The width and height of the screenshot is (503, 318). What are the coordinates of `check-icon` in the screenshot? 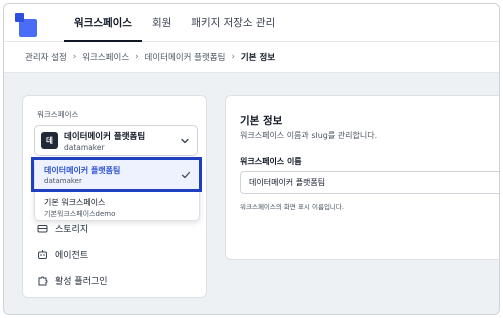 It's located at (186, 175).